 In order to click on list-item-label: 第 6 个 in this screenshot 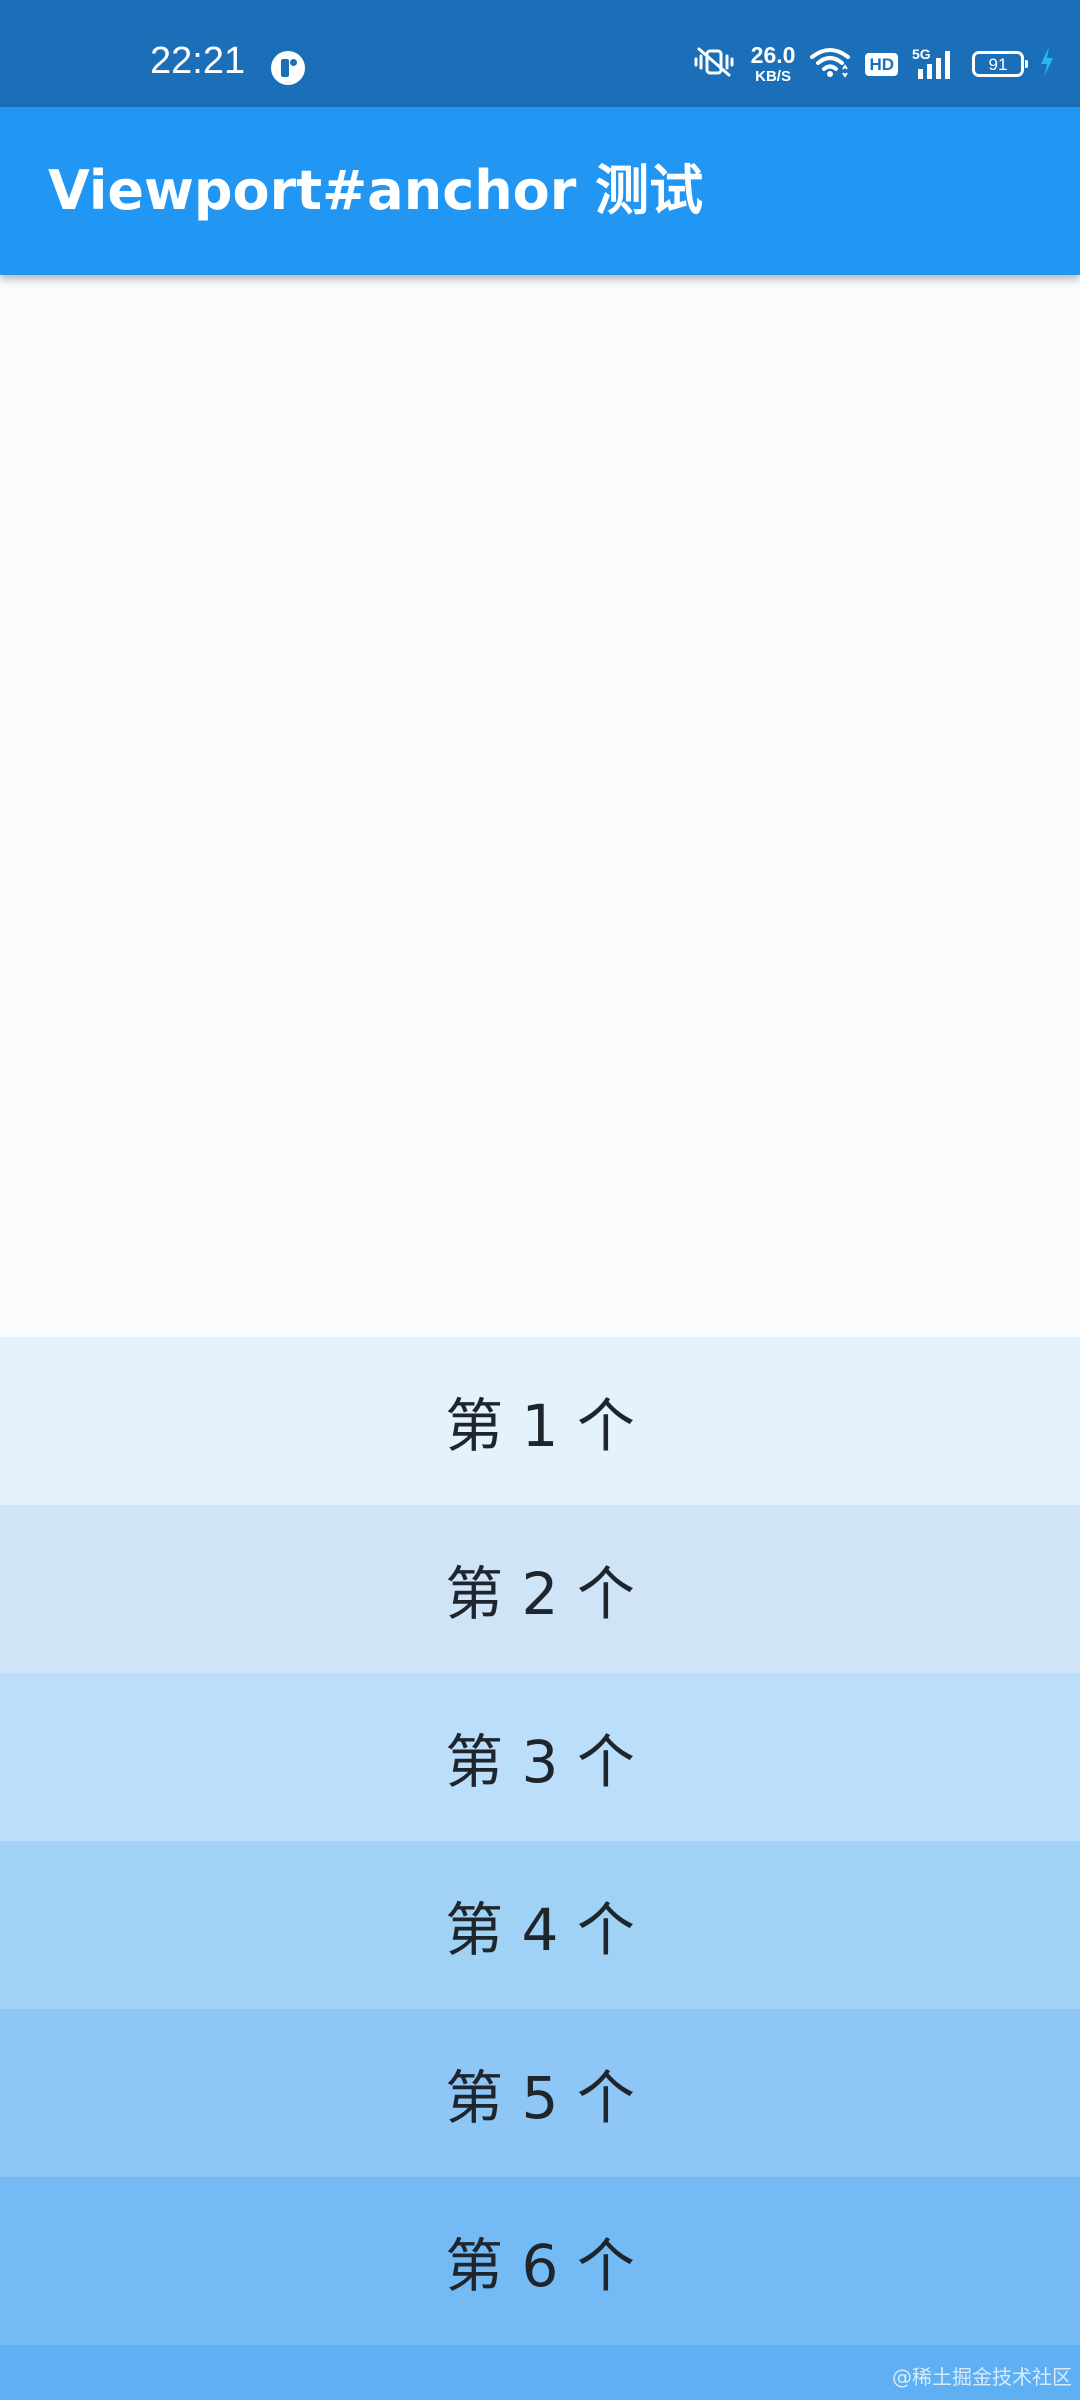, I will do `click(540, 2266)`.